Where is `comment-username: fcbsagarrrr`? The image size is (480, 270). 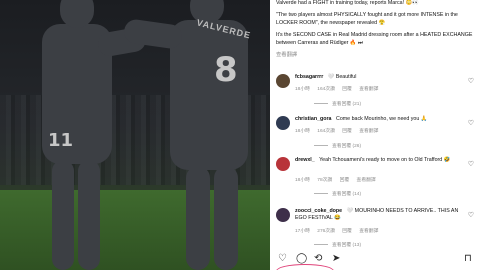 comment-username: fcbsagarrrr is located at coordinates (309, 77).